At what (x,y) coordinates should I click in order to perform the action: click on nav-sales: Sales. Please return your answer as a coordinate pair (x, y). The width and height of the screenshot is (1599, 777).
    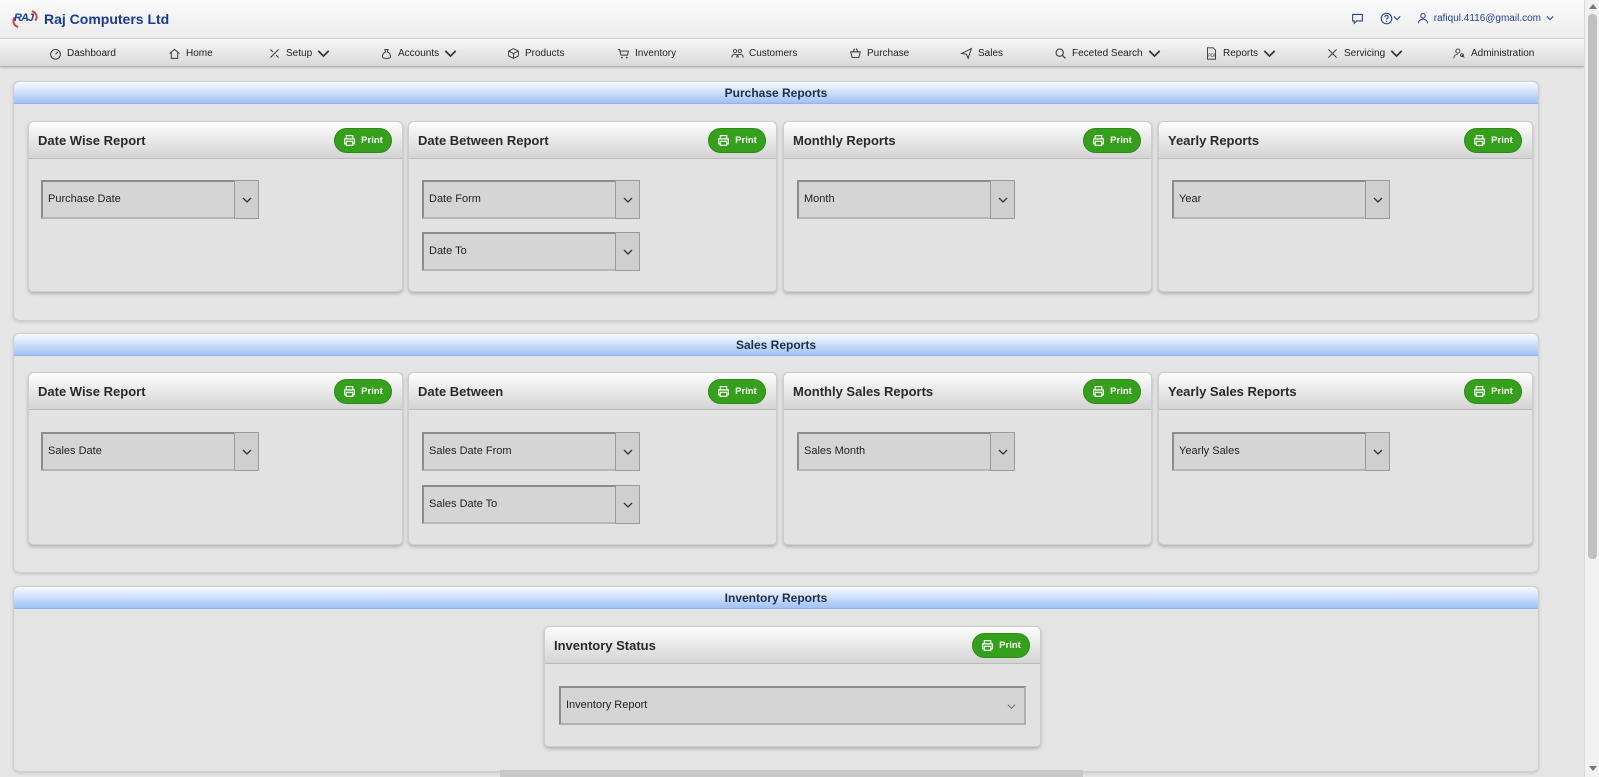
    Looking at the image, I should click on (981, 53).